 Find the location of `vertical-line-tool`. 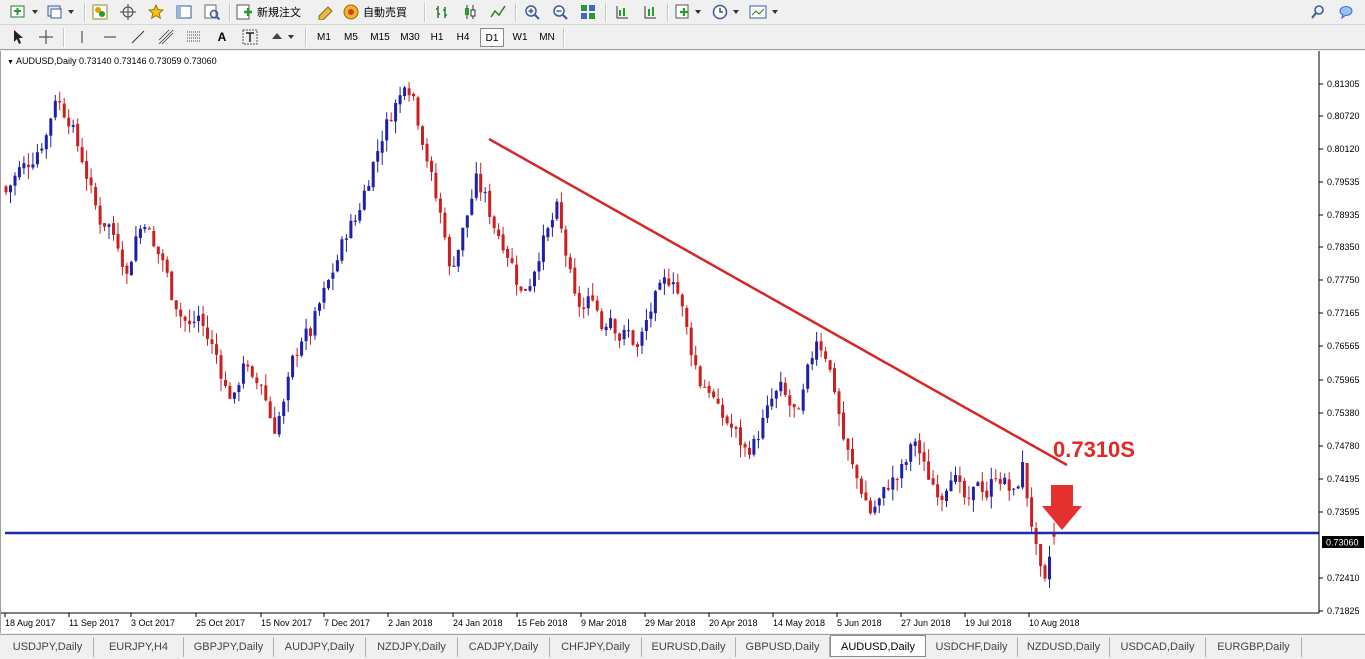

vertical-line-tool is located at coordinates (82, 37).